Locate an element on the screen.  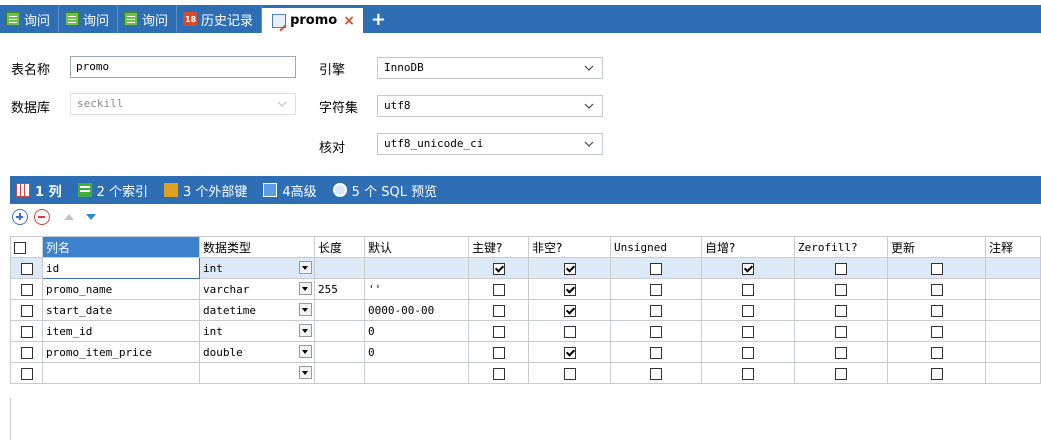
table-row: start_date datetime 0000-00-00 is located at coordinates (525, 310).